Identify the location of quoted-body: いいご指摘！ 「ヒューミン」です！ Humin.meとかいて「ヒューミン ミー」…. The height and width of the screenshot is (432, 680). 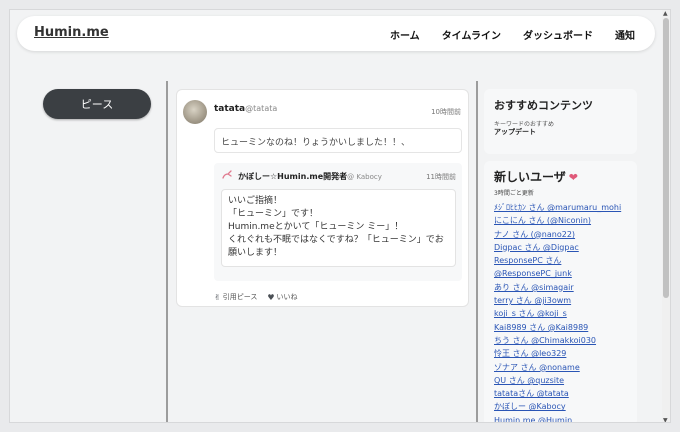
(338, 228).